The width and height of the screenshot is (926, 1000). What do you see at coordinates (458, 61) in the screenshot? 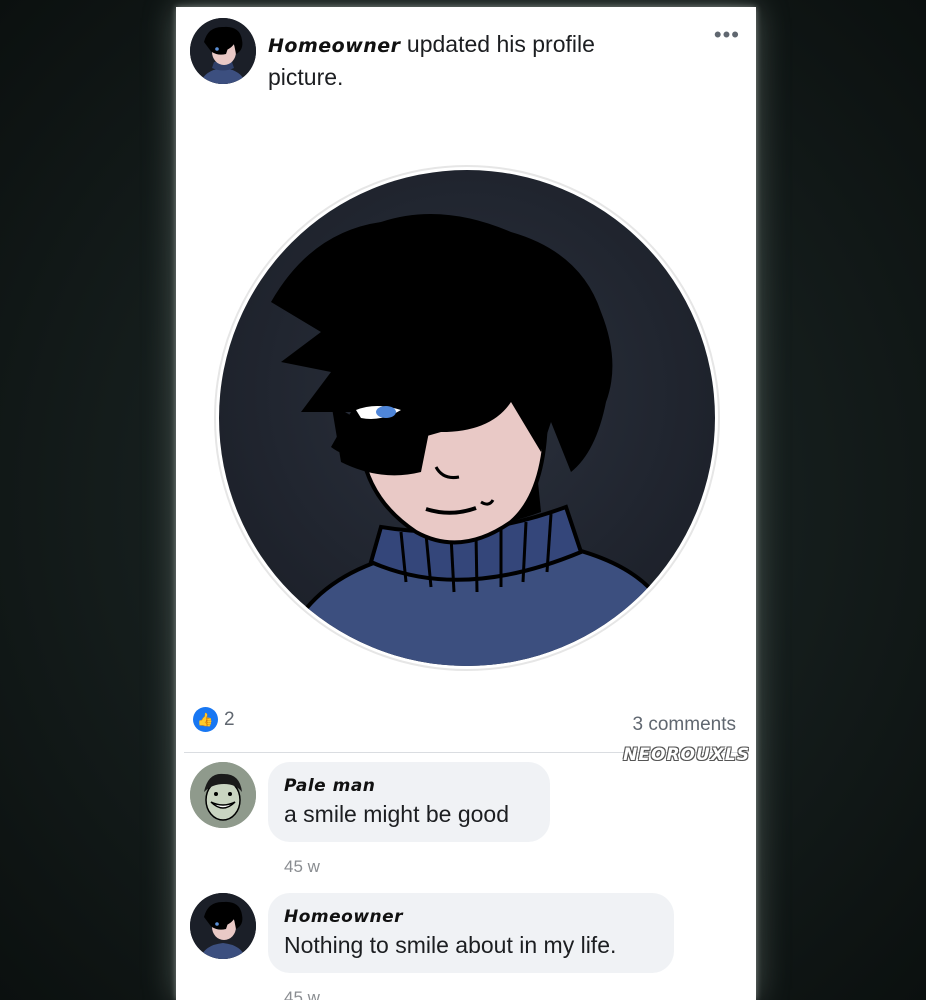
I see `post-header-text: Homeowner updated his profile picture.` at bounding box center [458, 61].